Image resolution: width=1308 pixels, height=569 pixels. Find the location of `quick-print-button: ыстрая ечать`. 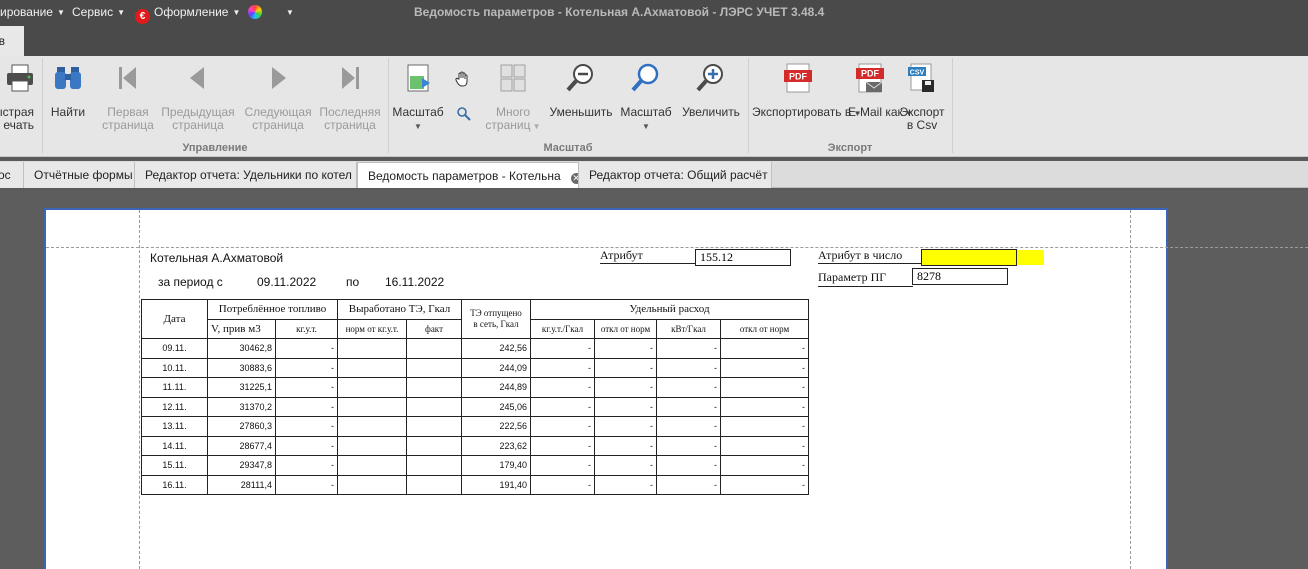

quick-print-button: ыстрая ечать is located at coordinates (20, 100).